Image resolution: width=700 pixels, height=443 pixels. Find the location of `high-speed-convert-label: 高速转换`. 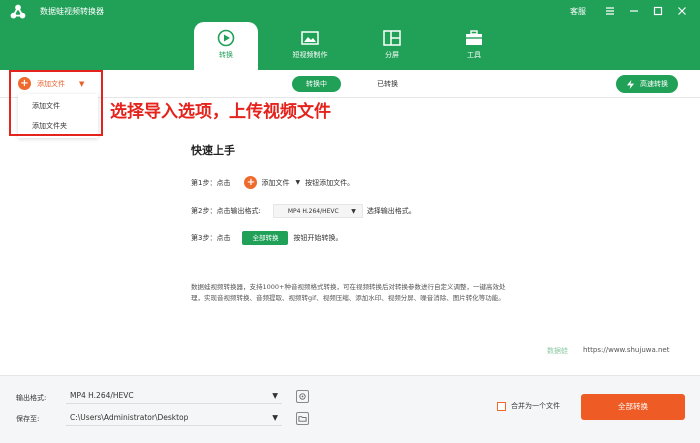

high-speed-convert-label: 高速转换 is located at coordinates (654, 84).